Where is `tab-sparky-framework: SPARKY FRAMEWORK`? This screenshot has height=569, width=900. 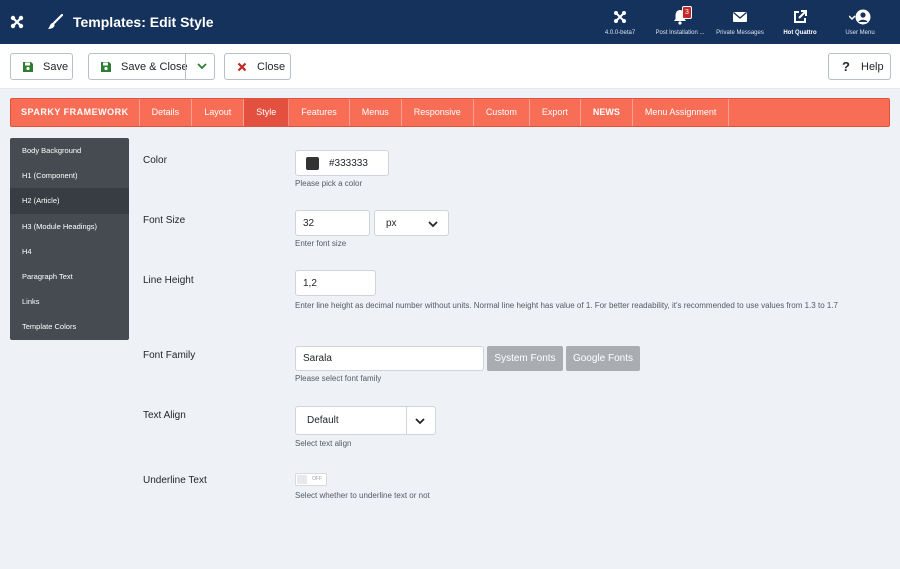
tab-sparky-framework: SPARKY FRAMEWORK is located at coordinates (75, 112).